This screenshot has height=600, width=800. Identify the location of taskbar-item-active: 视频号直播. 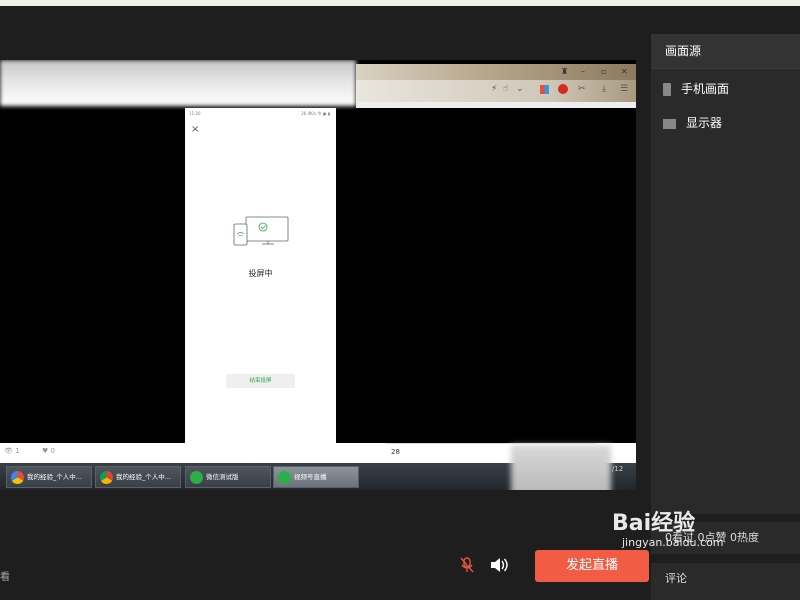
(316, 477).